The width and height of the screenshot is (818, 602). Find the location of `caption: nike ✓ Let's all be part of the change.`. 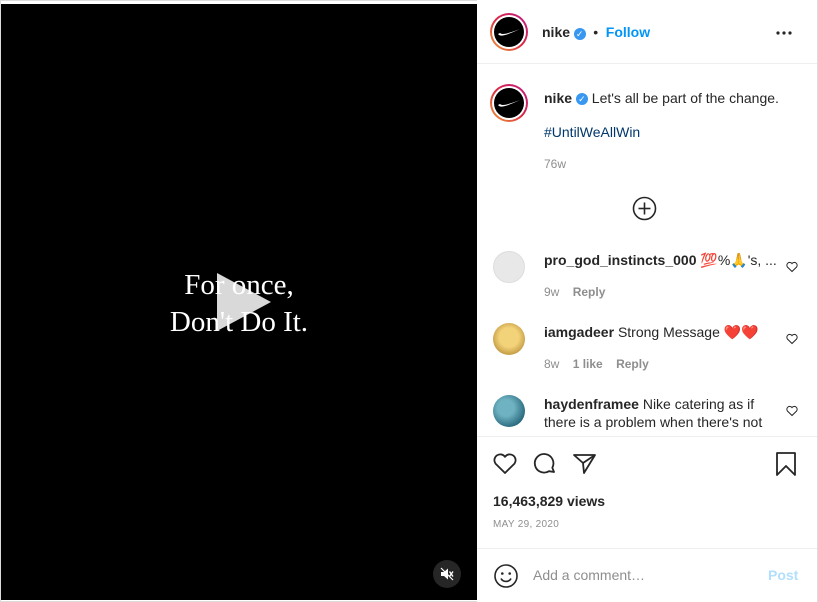

caption: nike ✓ Let's all be part of the change. is located at coordinates (674, 98).